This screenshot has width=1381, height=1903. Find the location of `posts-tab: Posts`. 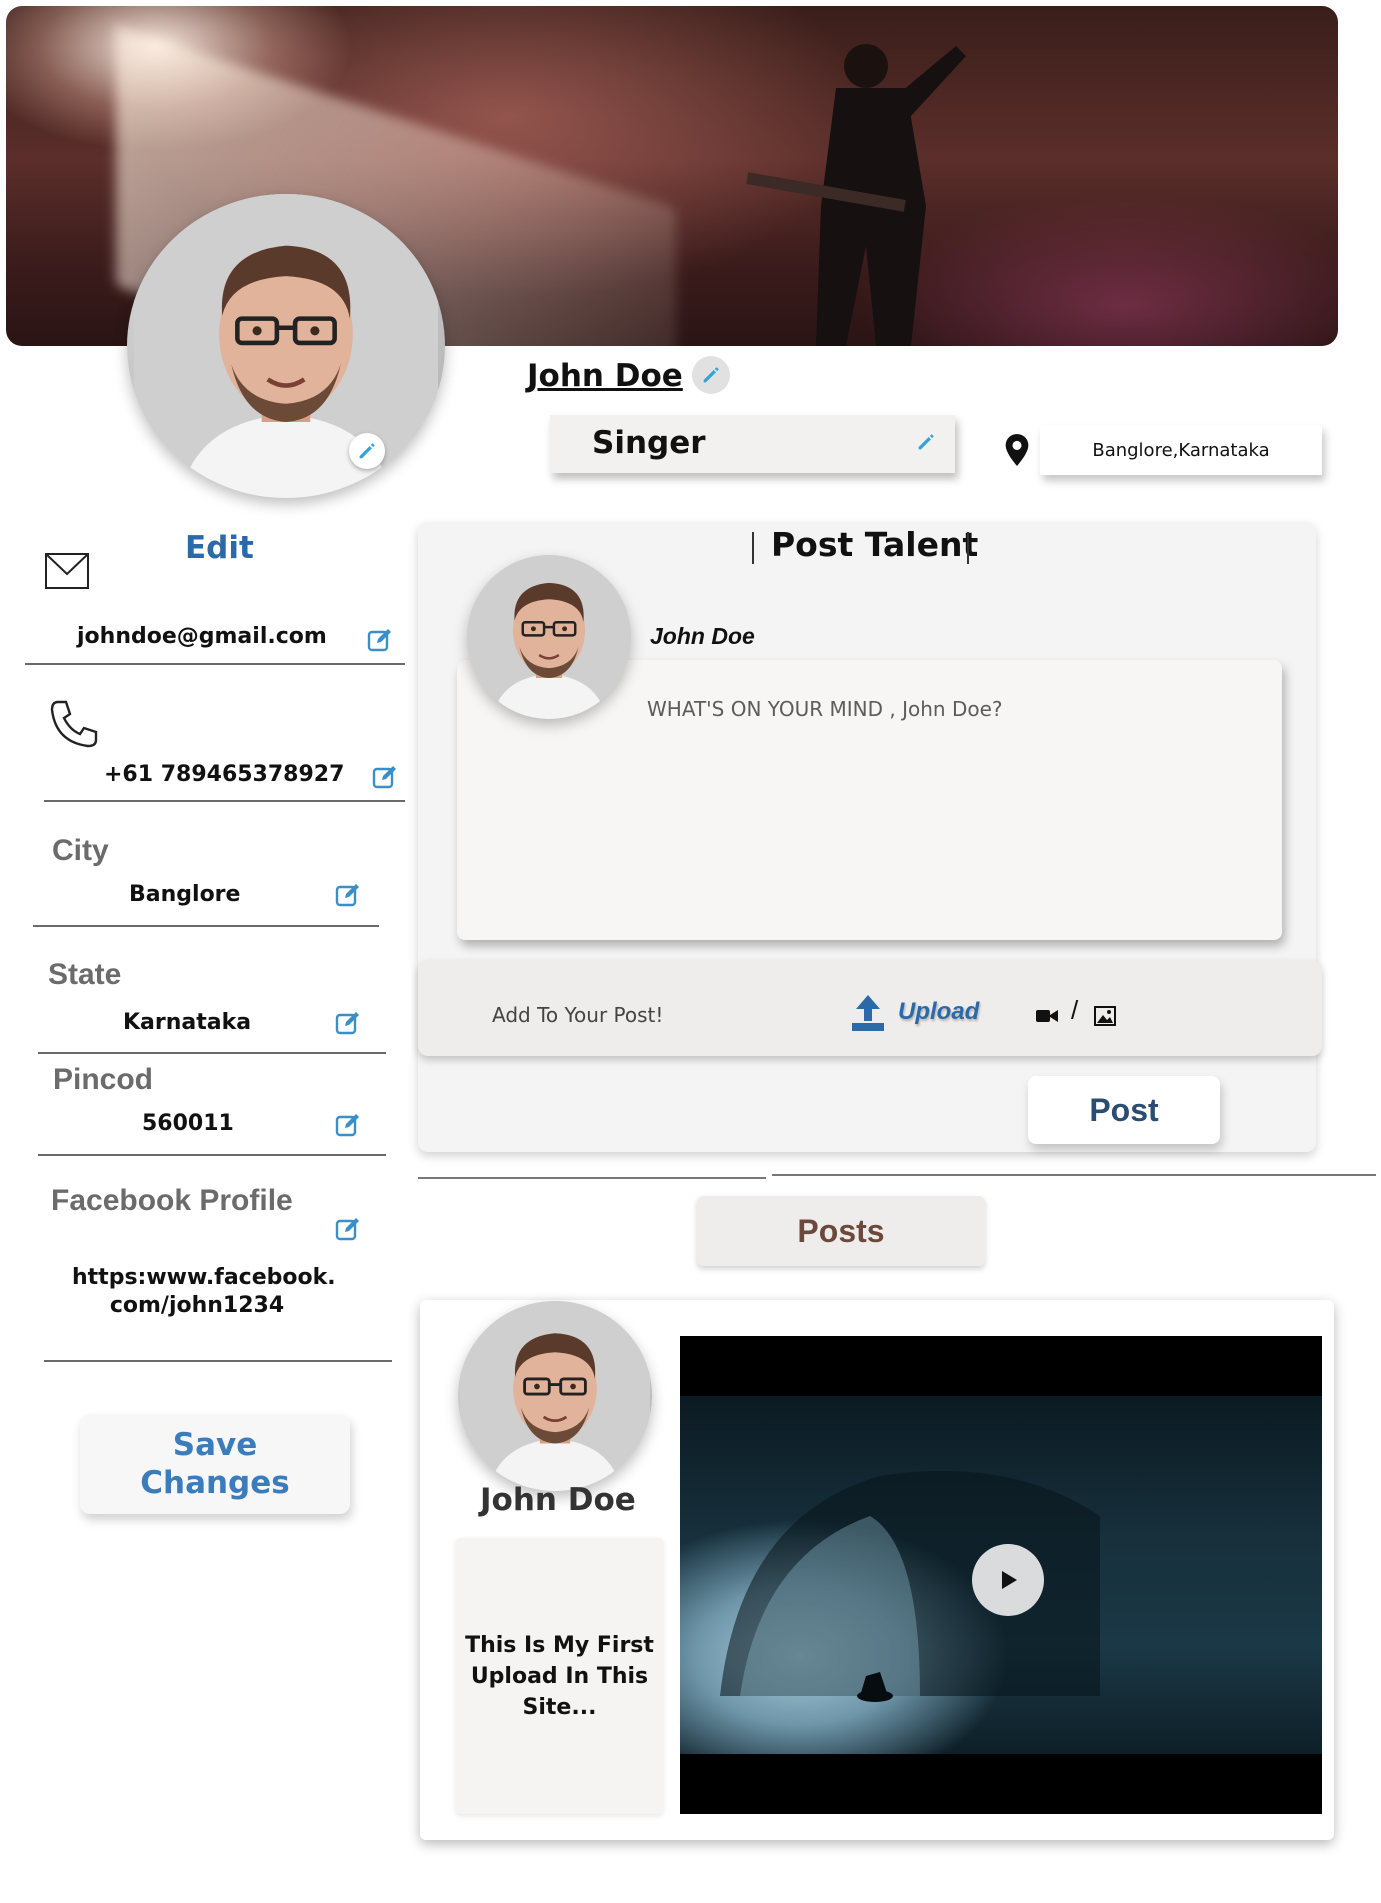

posts-tab: Posts is located at coordinates (841, 1231).